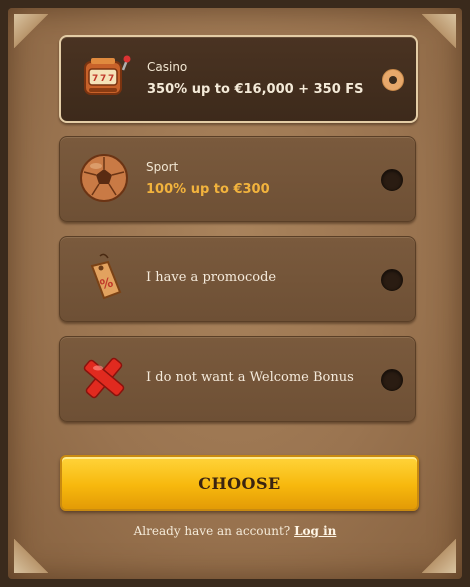 This screenshot has width=470, height=587. What do you see at coordinates (238, 79) in the screenshot?
I see `bonus-option-casino: 7 7 7 Casino 350% up to €16,000 + 350 FS` at bounding box center [238, 79].